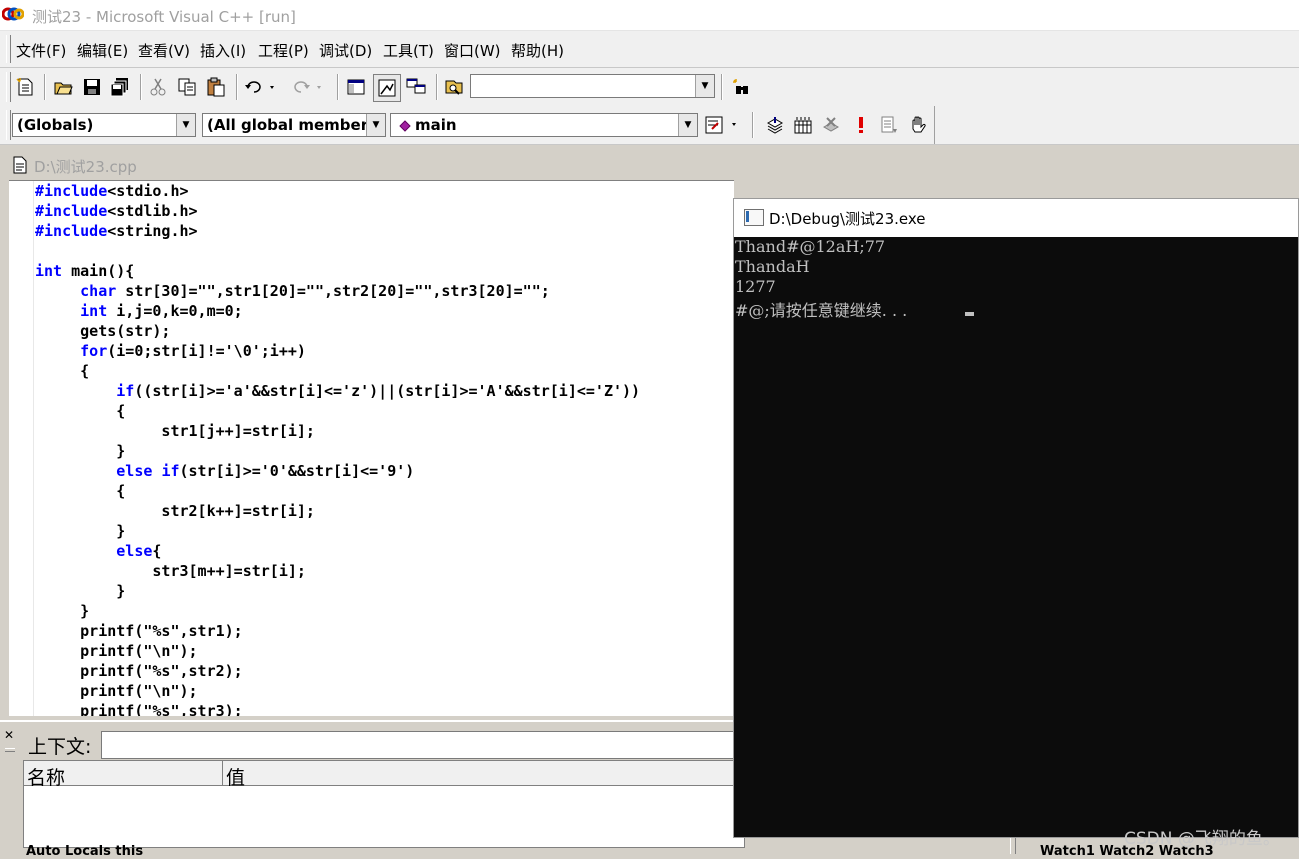  I want to click on members-combobox: (All global members ▼, so click(294, 125).